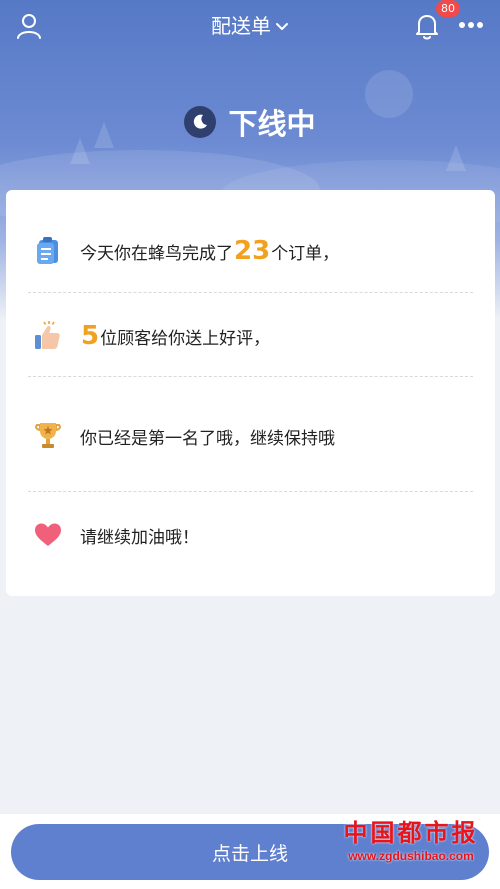 This screenshot has width=500, height=889. Describe the element at coordinates (185, 339) in the screenshot. I see `reviews-text-suffix: 位顾客给你送上好评，` at that location.